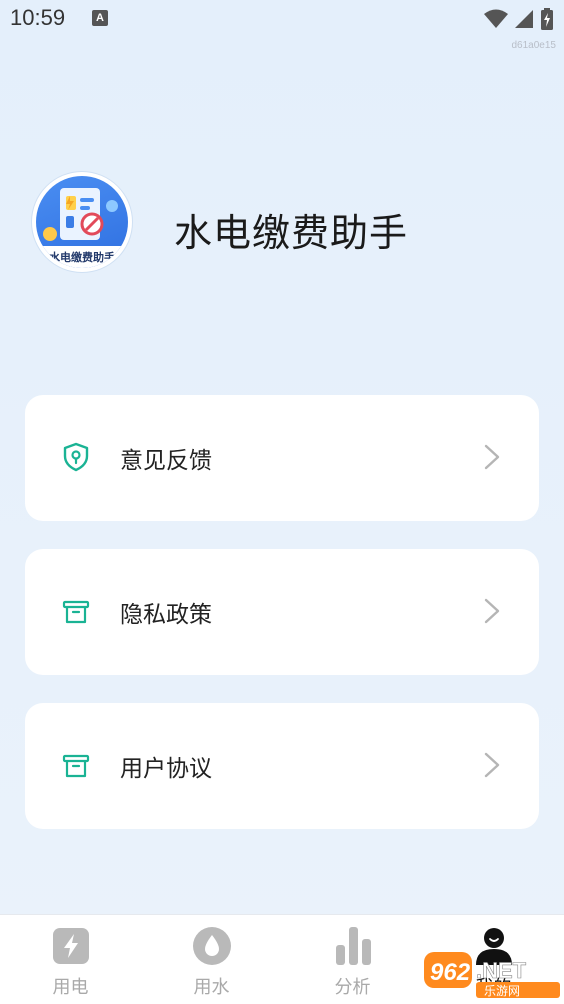  Describe the element at coordinates (282, 458) in the screenshot. I see `menu-item-feedback: 意见反馈` at that location.